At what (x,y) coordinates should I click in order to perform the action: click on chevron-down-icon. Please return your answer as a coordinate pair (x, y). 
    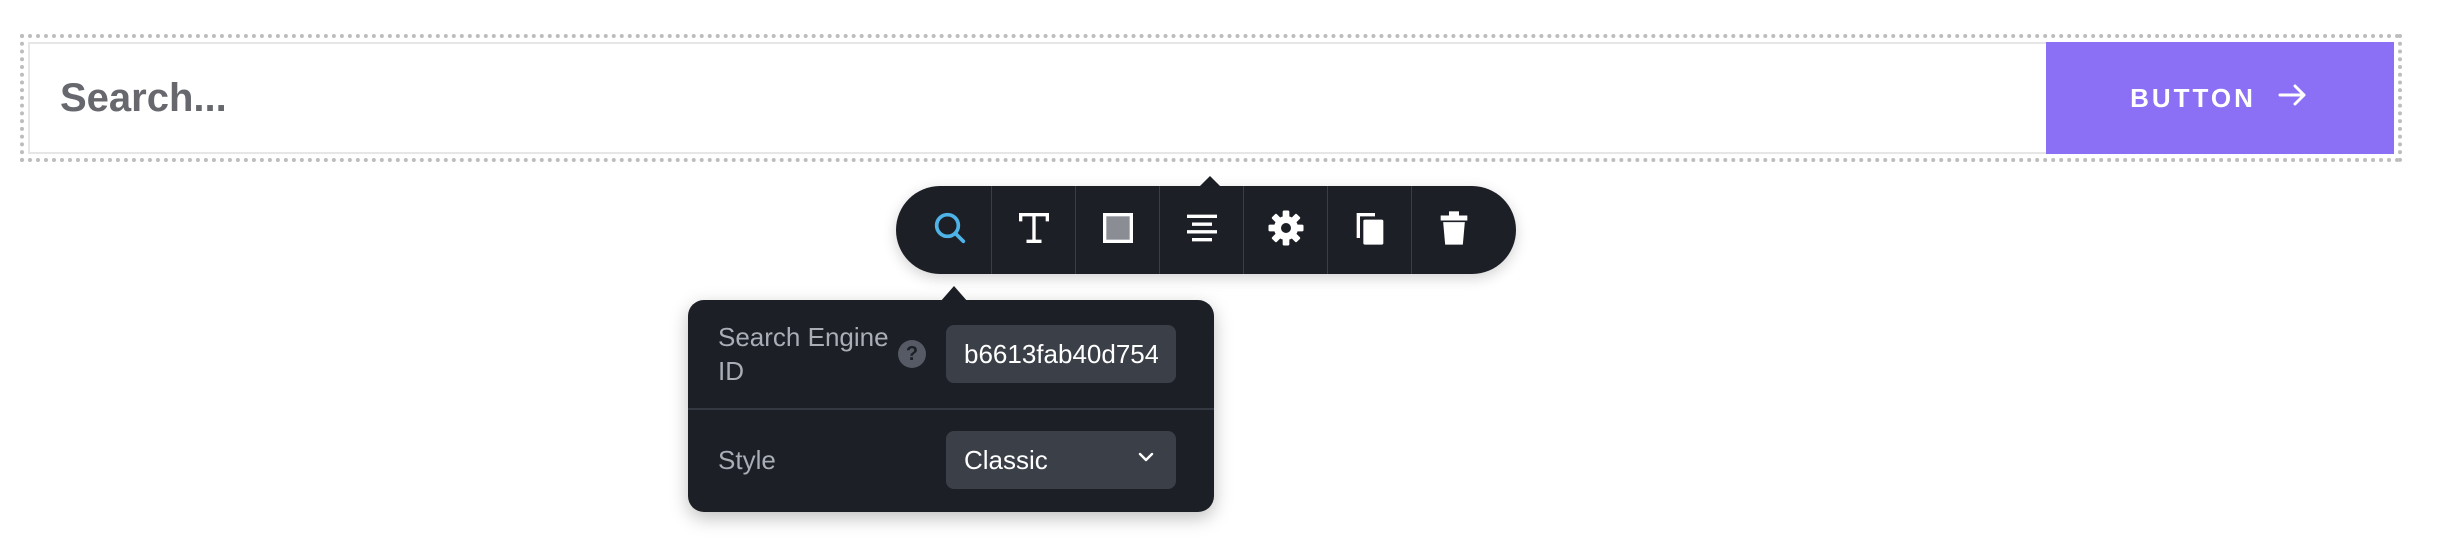
    Looking at the image, I should click on (1146, 460).